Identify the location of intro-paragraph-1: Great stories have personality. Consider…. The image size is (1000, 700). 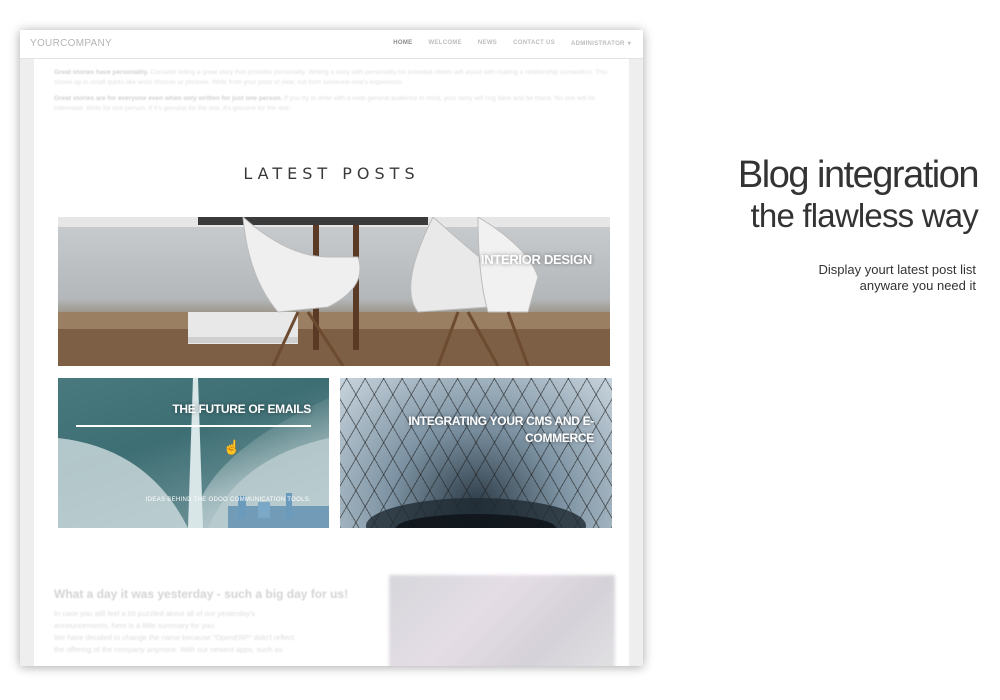
(335, 78).